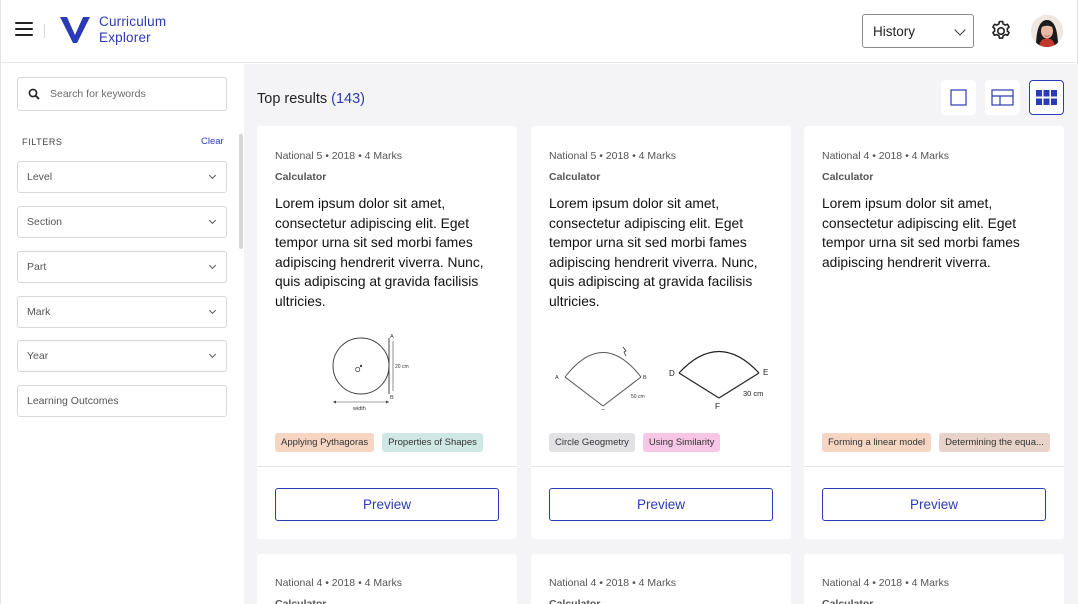 The image size is (1078, 604). I want to click on single-view-icon, so click(958, 97).